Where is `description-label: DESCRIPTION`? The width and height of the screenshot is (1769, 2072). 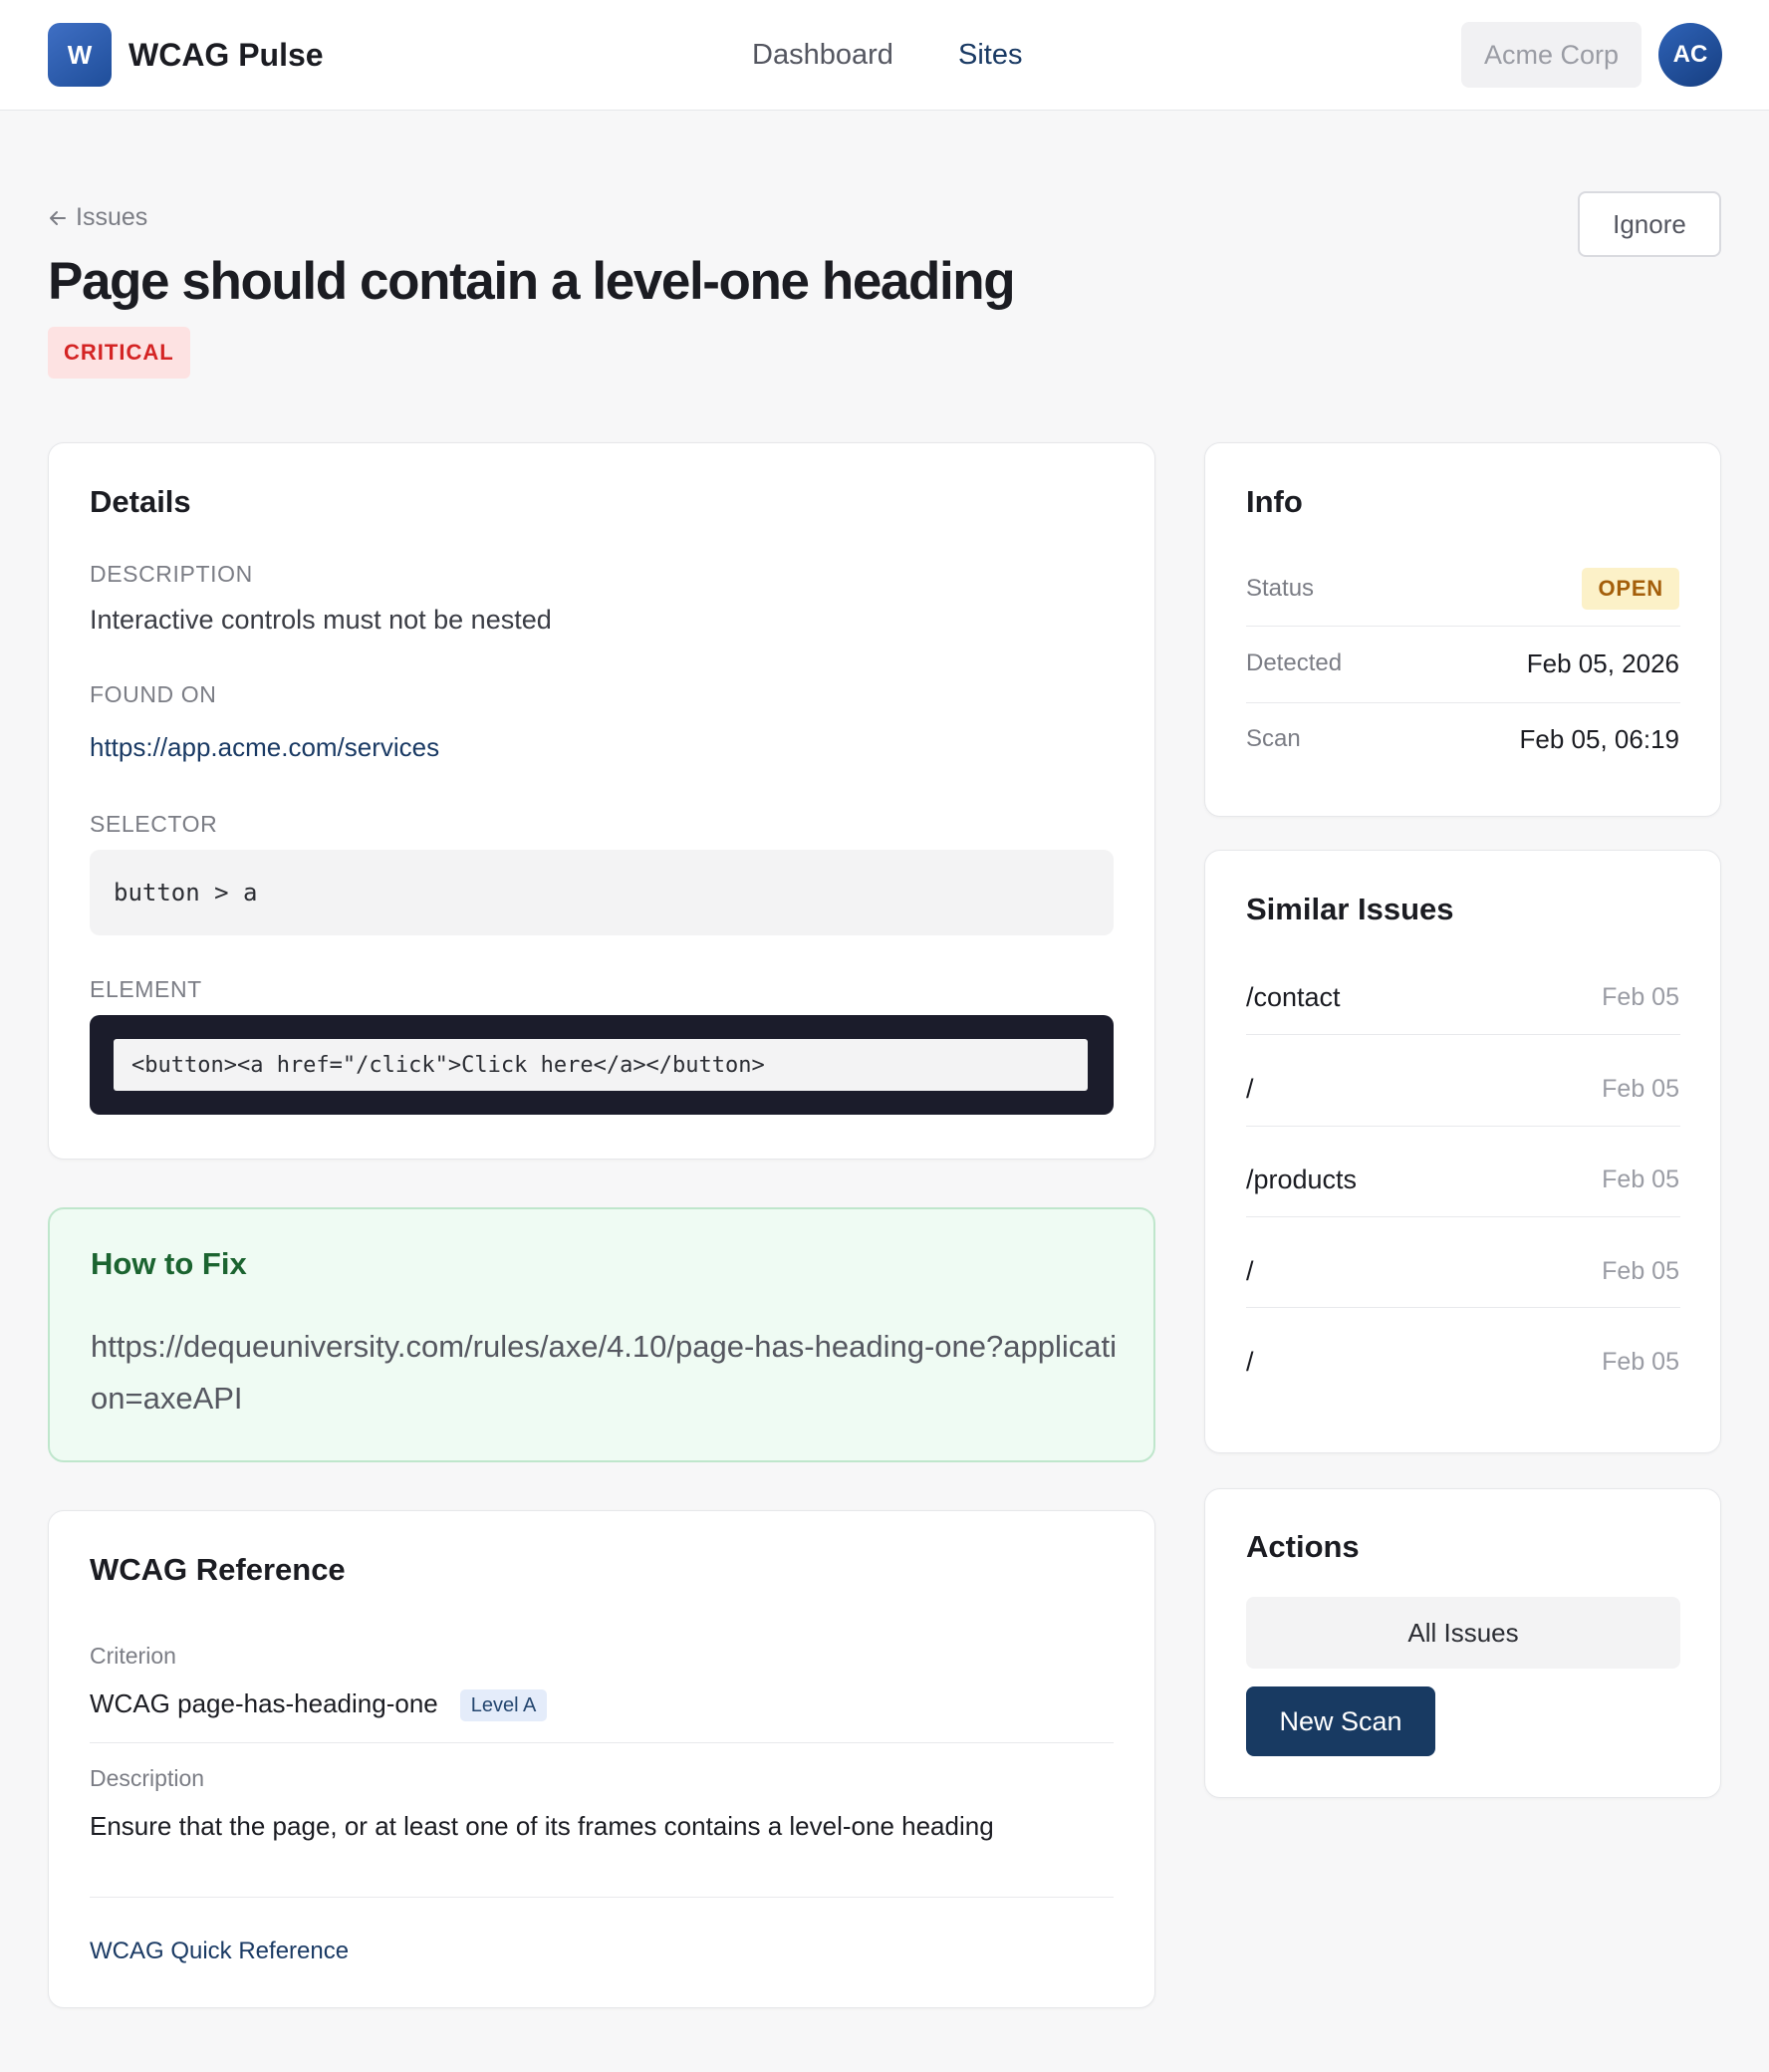 description-label: DESCRIPTION is located at coordinates (171, 574).